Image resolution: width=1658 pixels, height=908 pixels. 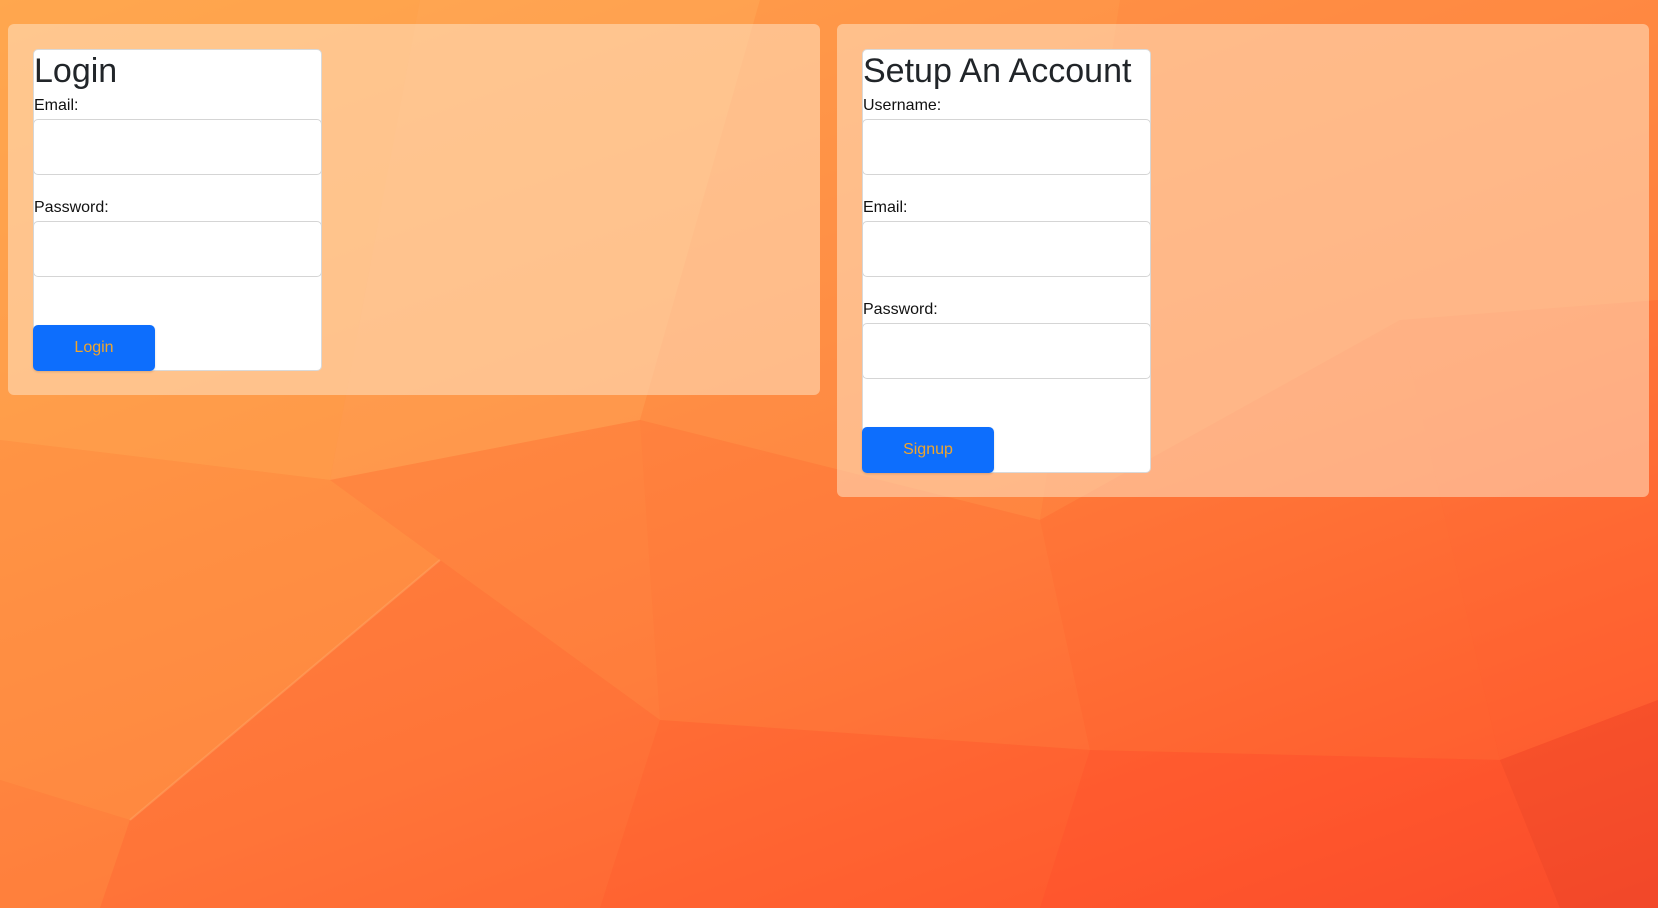 I want to click on login-email-input, so click(x=177, y=147).